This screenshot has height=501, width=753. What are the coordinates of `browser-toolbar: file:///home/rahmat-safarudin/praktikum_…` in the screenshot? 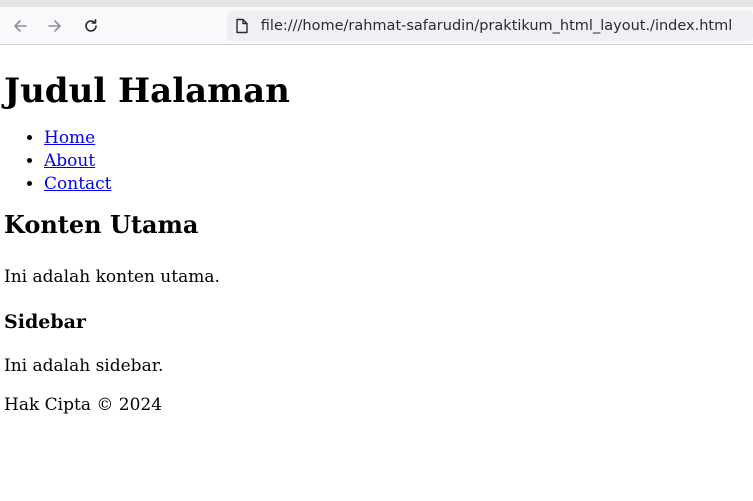 It's located at (376, 26).